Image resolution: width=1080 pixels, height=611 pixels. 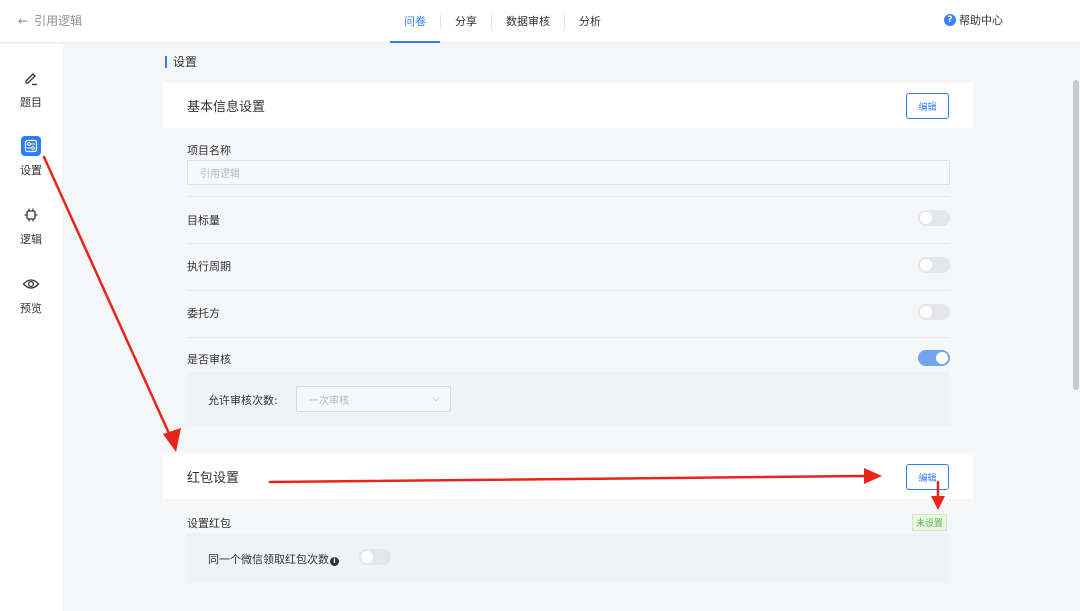 I want to click on sidebar-item-label: 设置, so click(x=31, y=170).